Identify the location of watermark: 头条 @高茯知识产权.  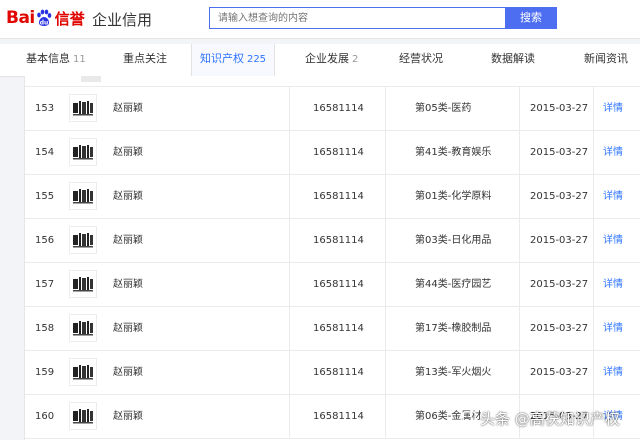
(541, 418).